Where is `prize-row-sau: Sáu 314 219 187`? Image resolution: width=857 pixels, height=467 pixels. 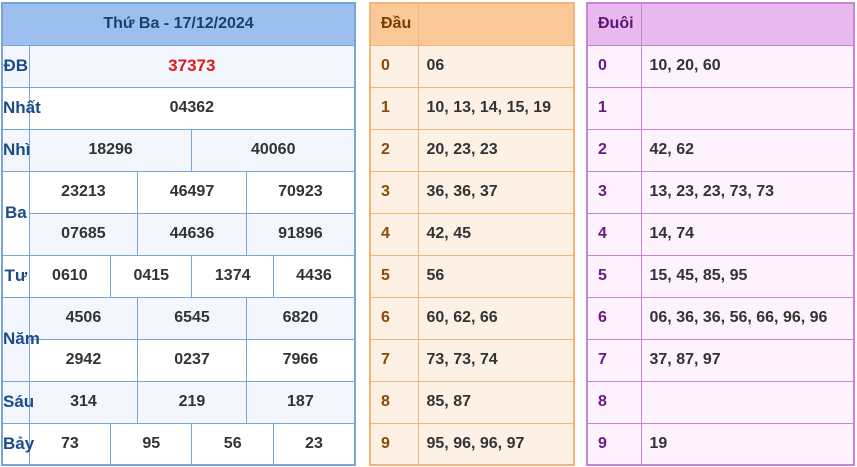 prize-row-sau: Sáu 314 219 187 is located at coordinates (178, 402).